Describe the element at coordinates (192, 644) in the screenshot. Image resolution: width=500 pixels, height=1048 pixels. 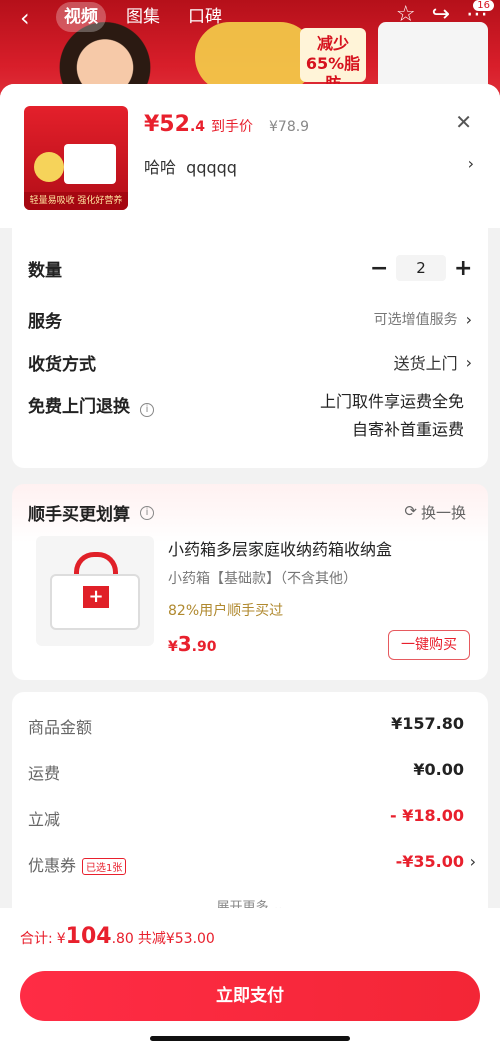
I see `addon-price: ¥3.90` at that location.